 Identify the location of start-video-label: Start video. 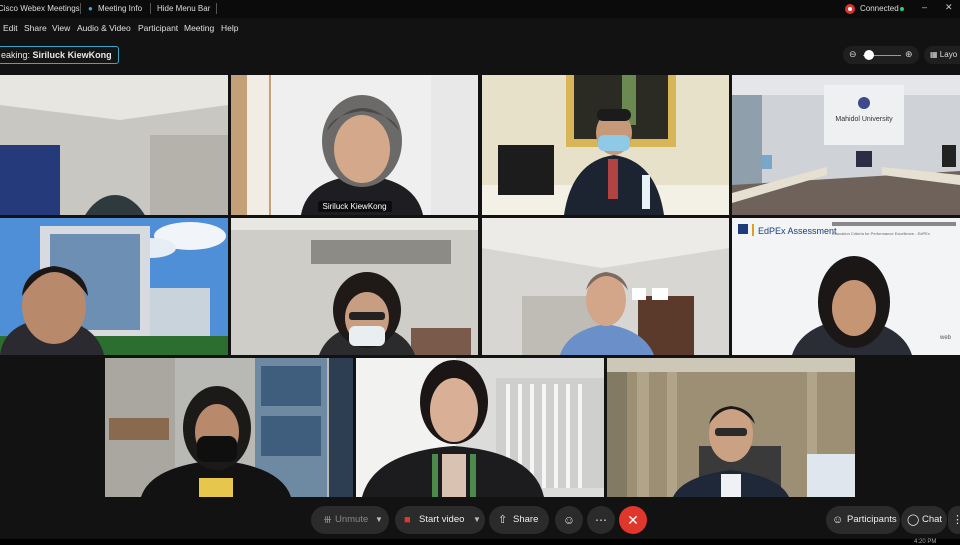
(442, 519).